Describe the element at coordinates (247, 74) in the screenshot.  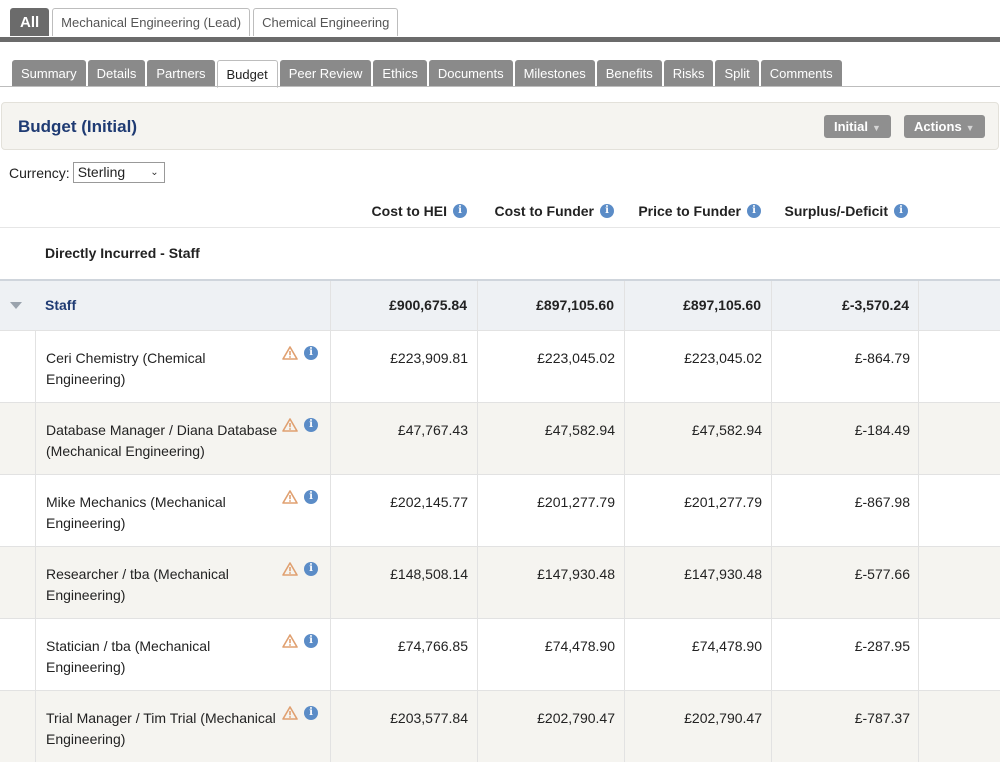
I see `tab-budget: Budget` at that location.